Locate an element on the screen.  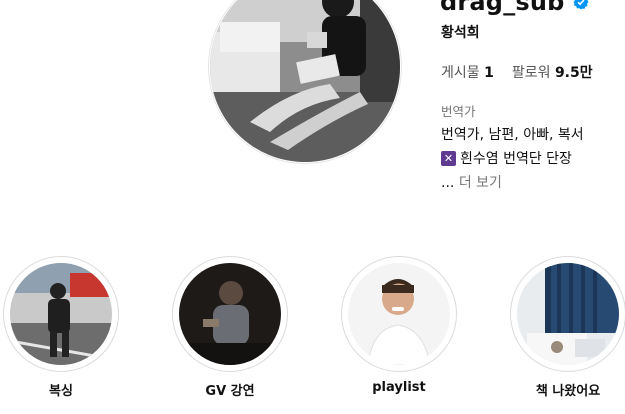
followers-label: 팔로워 is located at coordinates (531, 73).